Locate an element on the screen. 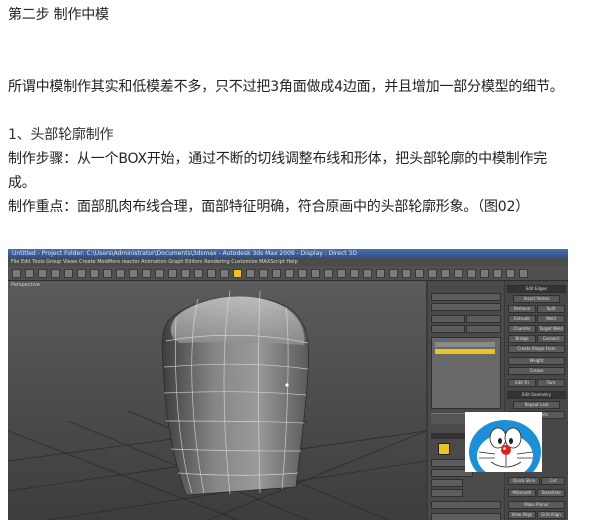 This screenshot has width=592, height=520. view-align-button: View Align is located at coordinates (522, 515).